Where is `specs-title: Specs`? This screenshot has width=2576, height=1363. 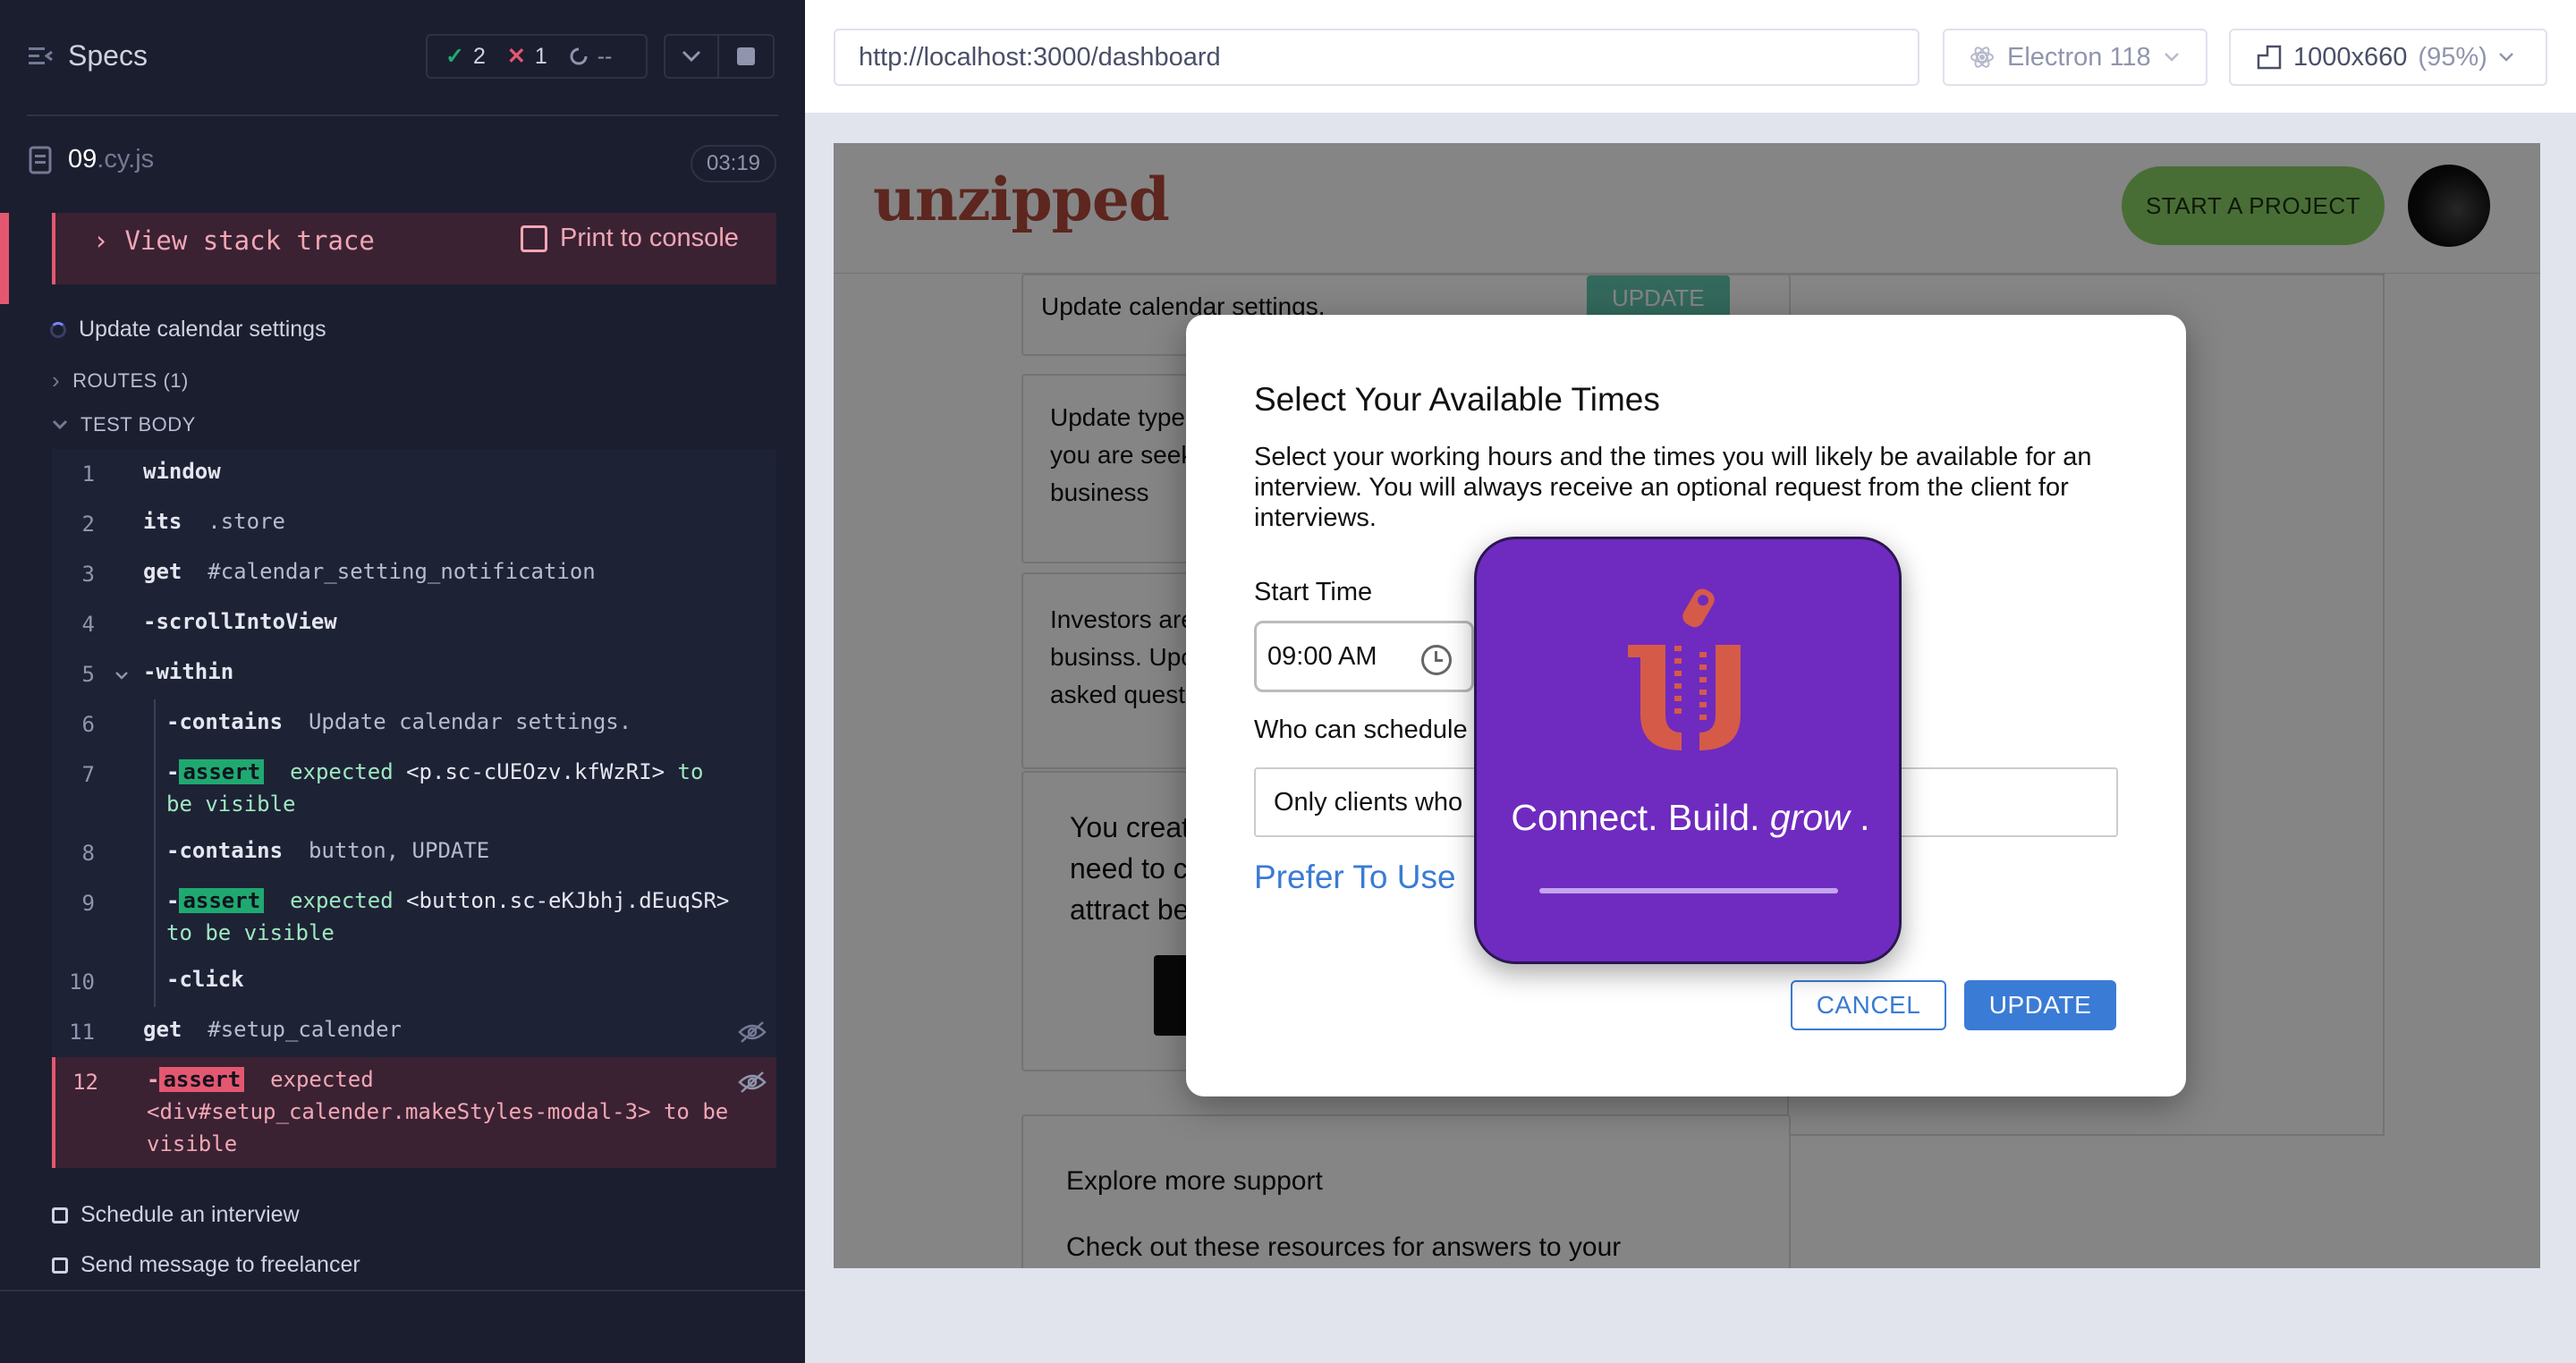
specs-title: Specs is located at coordinates (108, 55).